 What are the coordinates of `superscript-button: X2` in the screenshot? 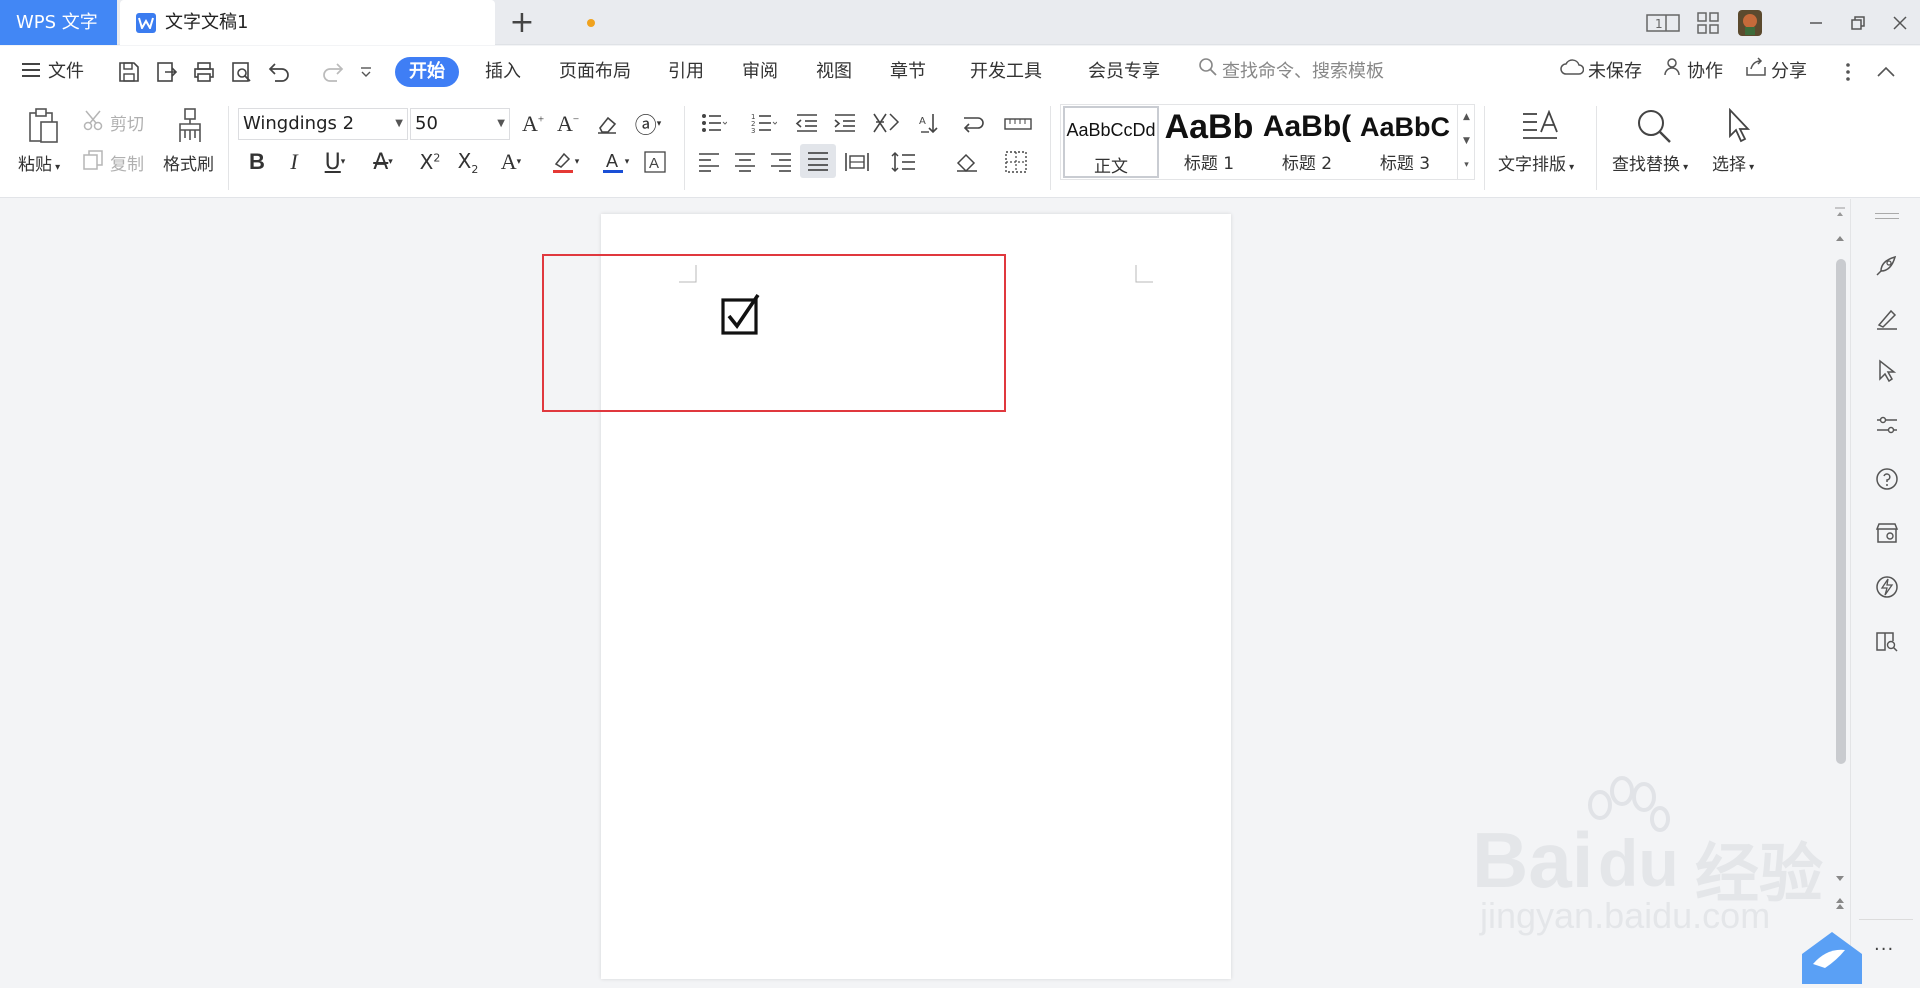 It's located at (430, 162).